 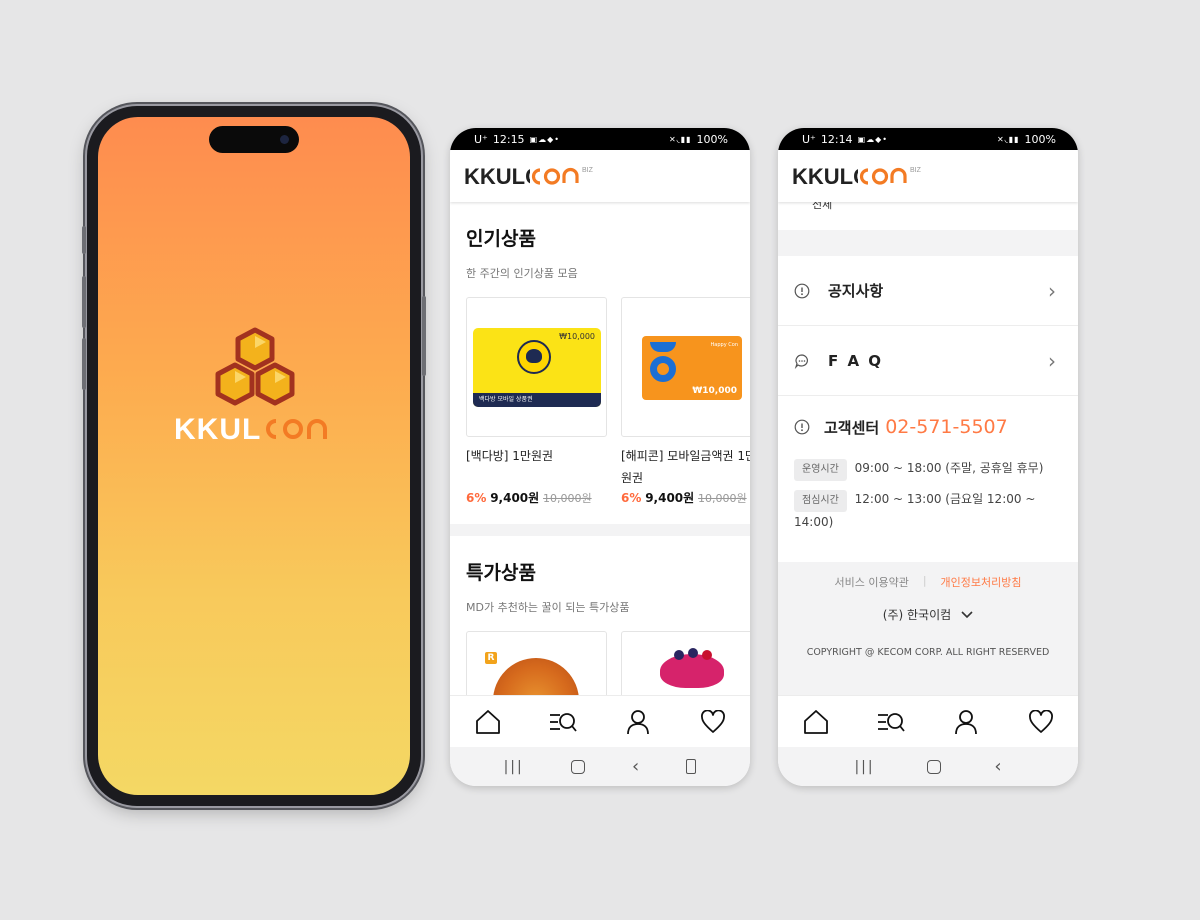 What do you see at coordinates (534, 357) in the screenshot?
I see `mascot-face-icon` at bounding box center [534, 357].